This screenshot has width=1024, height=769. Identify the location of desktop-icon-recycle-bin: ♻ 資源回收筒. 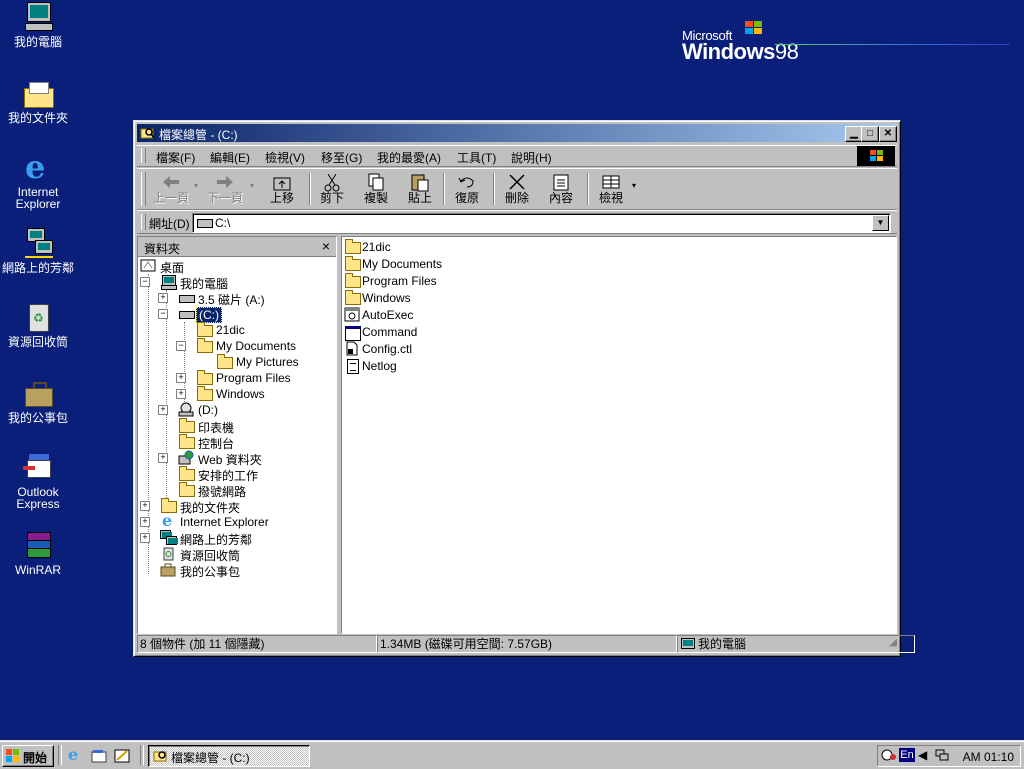
(39, 325).